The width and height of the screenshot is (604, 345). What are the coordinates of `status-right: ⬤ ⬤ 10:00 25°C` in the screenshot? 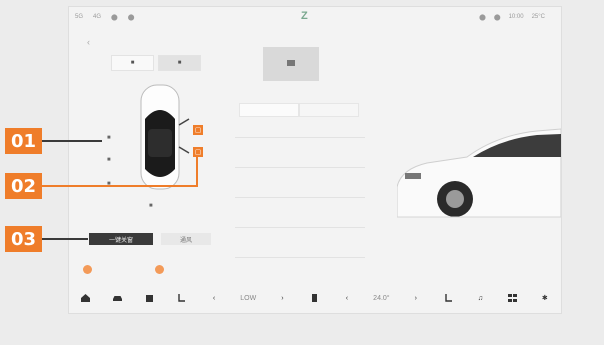 It's located at (512, 17).